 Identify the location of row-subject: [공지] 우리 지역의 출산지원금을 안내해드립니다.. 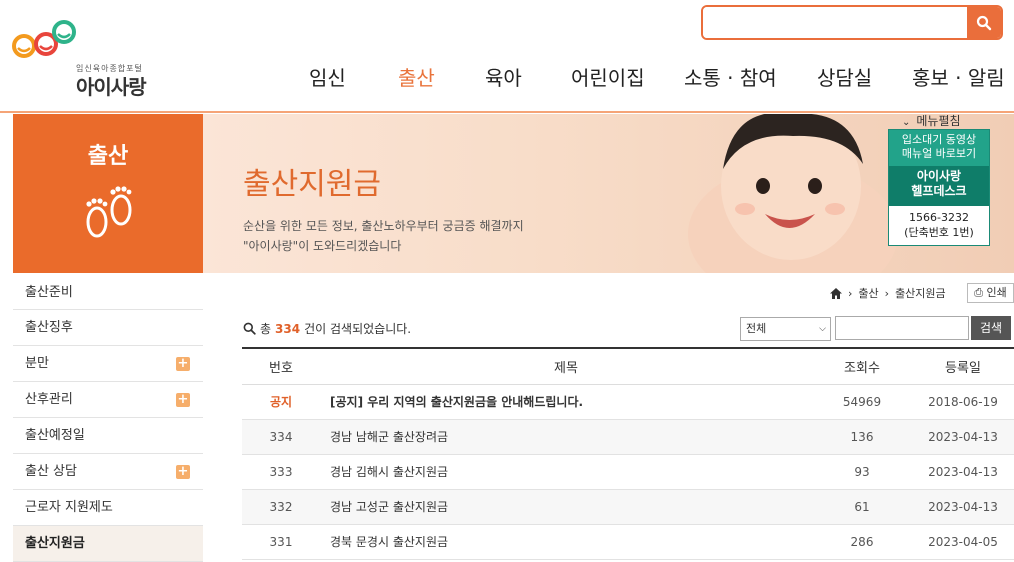
(566, 402).